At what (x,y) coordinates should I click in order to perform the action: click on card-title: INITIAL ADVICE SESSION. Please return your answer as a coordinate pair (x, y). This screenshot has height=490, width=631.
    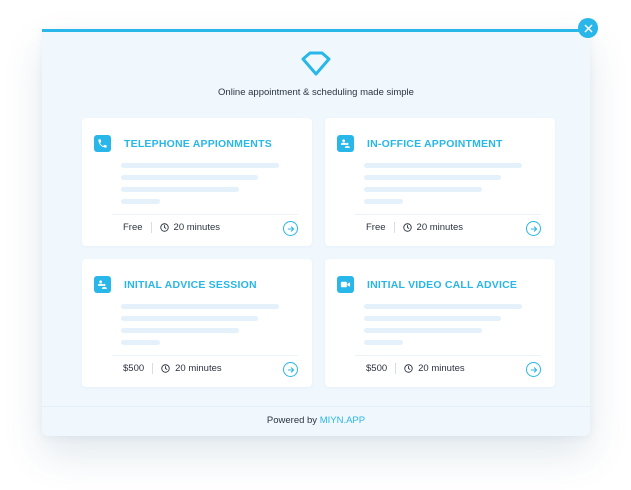
    Looking at the image, I should click on (190, 285).